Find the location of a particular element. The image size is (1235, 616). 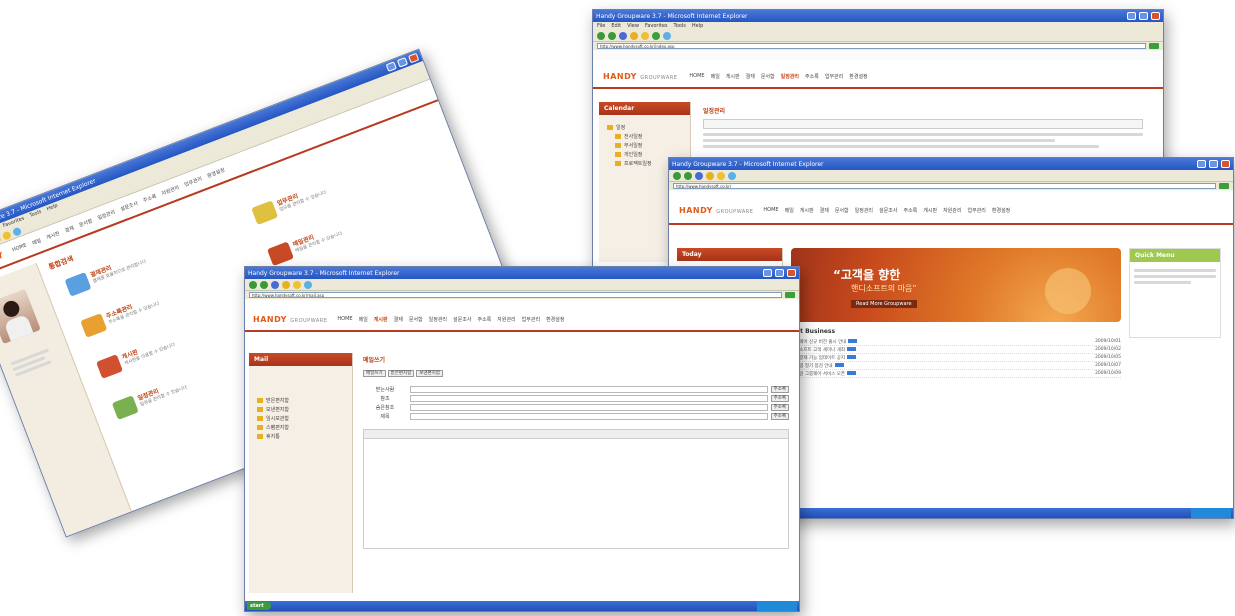

feature-tile: 결재관리 결재를 효율적으로 관리합니다 is located at coordinates (106, 273).